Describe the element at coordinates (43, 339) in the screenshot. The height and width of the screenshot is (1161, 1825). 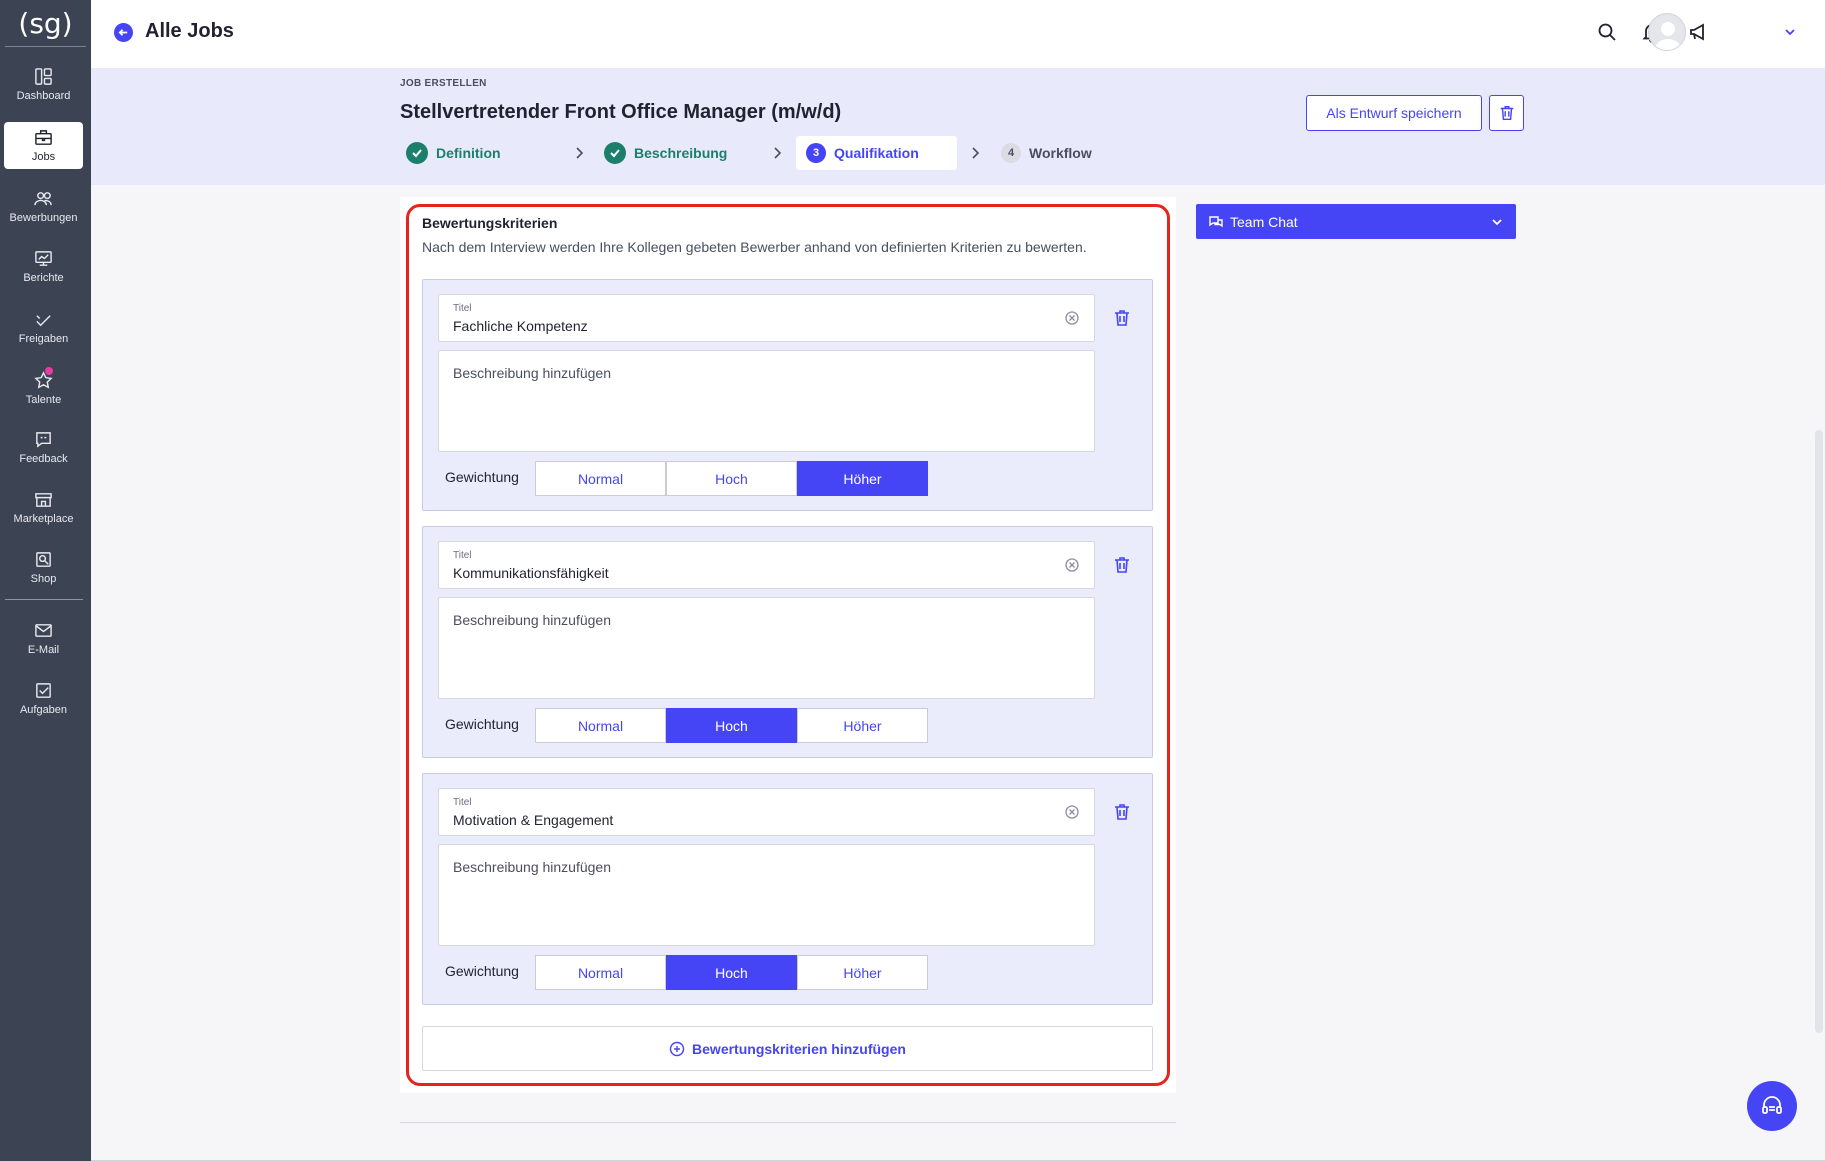
I see `sidebar-item-label: Freigaben` at that location.